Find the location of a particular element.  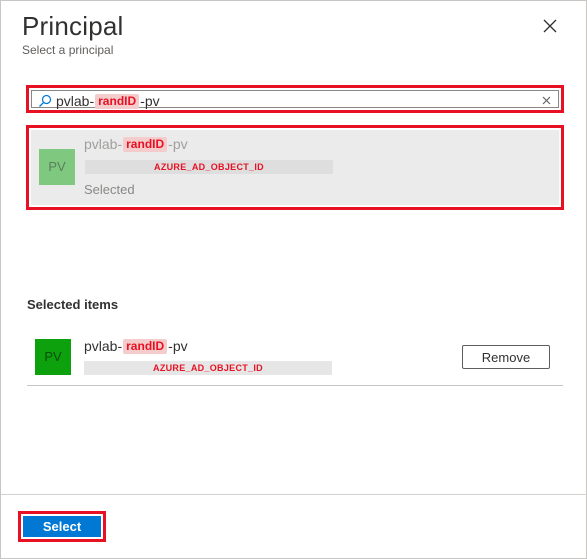

result-name-suffix: -pv is located at coordinates (178, 144).